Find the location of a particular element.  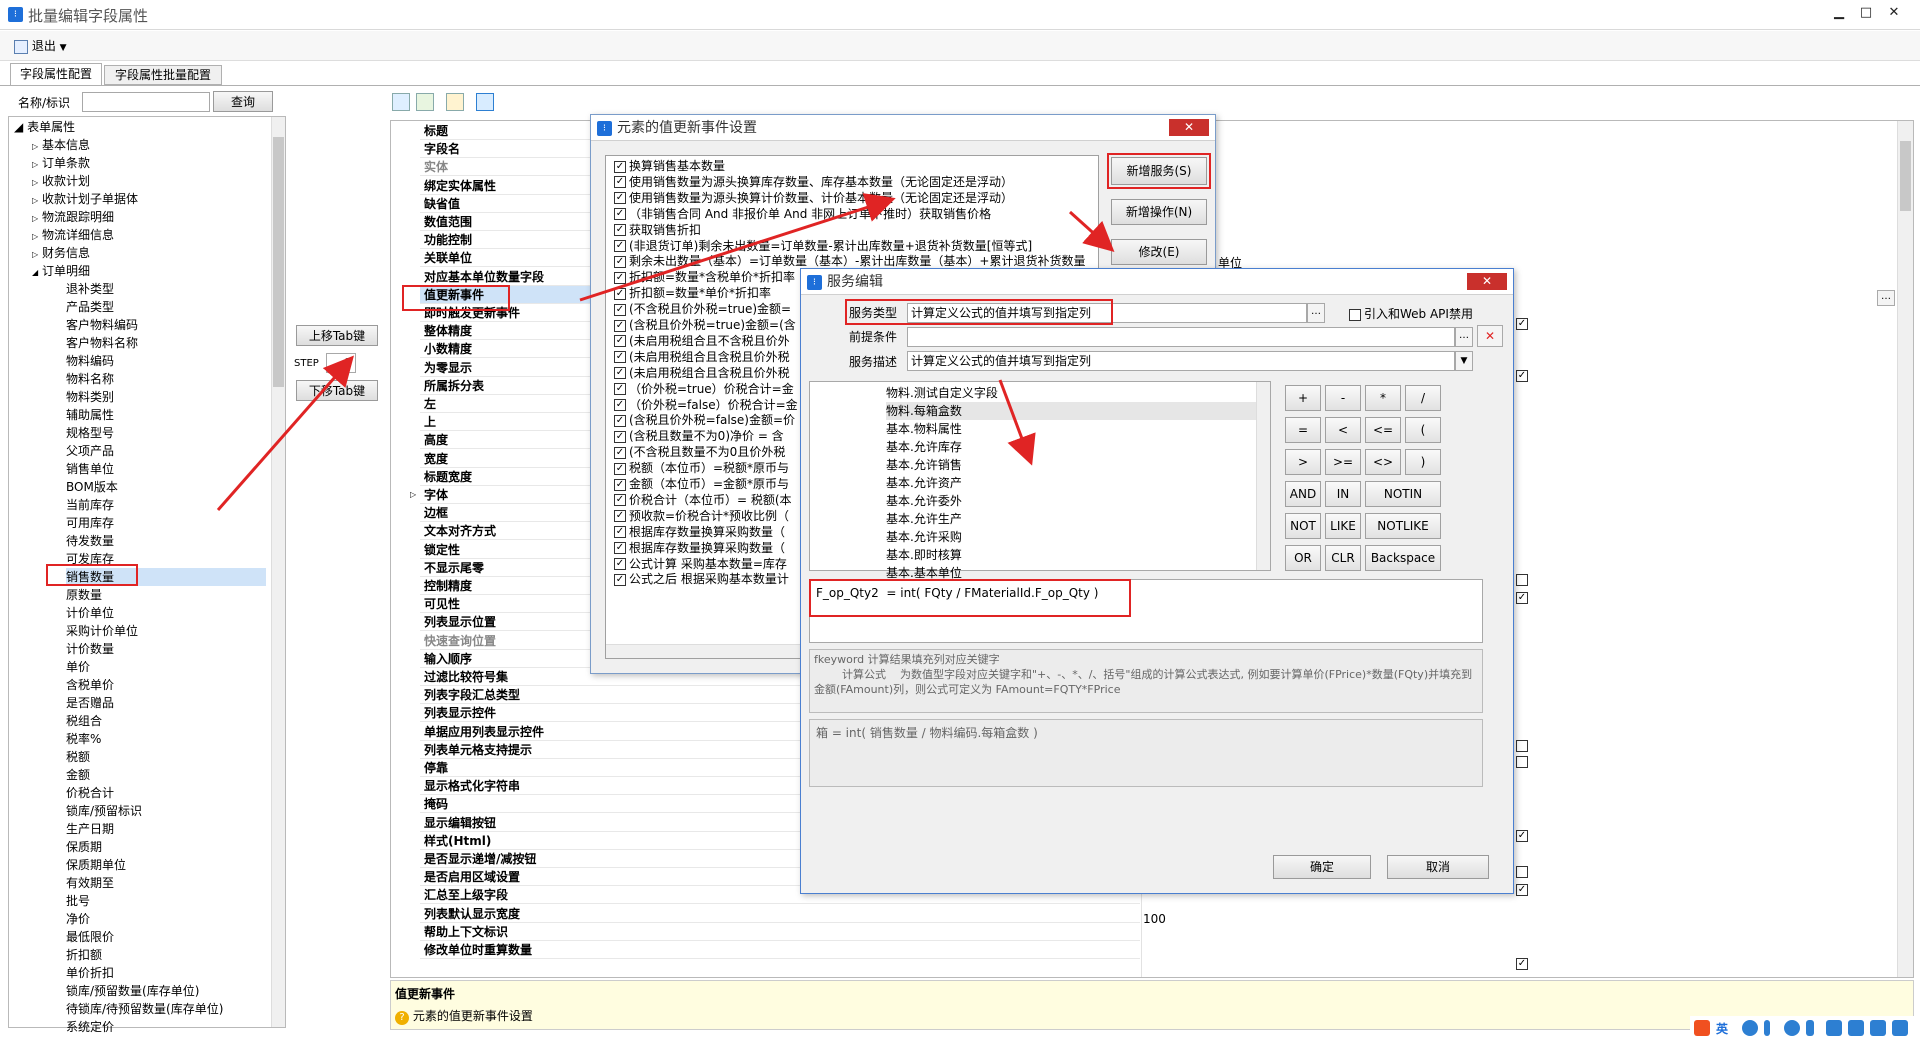

moon-icon is located at coordinates (1750, 1028).